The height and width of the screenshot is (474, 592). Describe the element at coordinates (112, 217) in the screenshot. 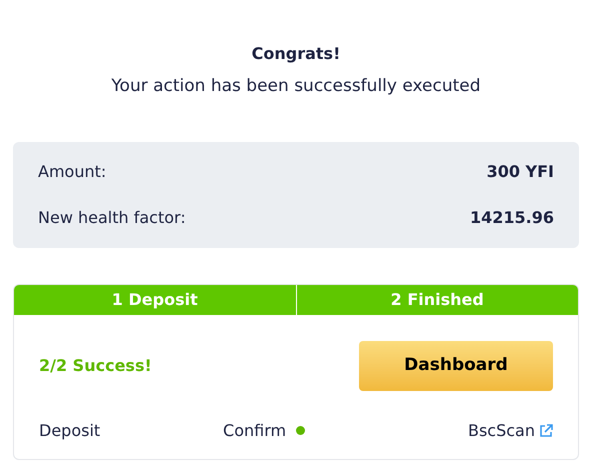

I see `detail-label: New health factor:` at that location.